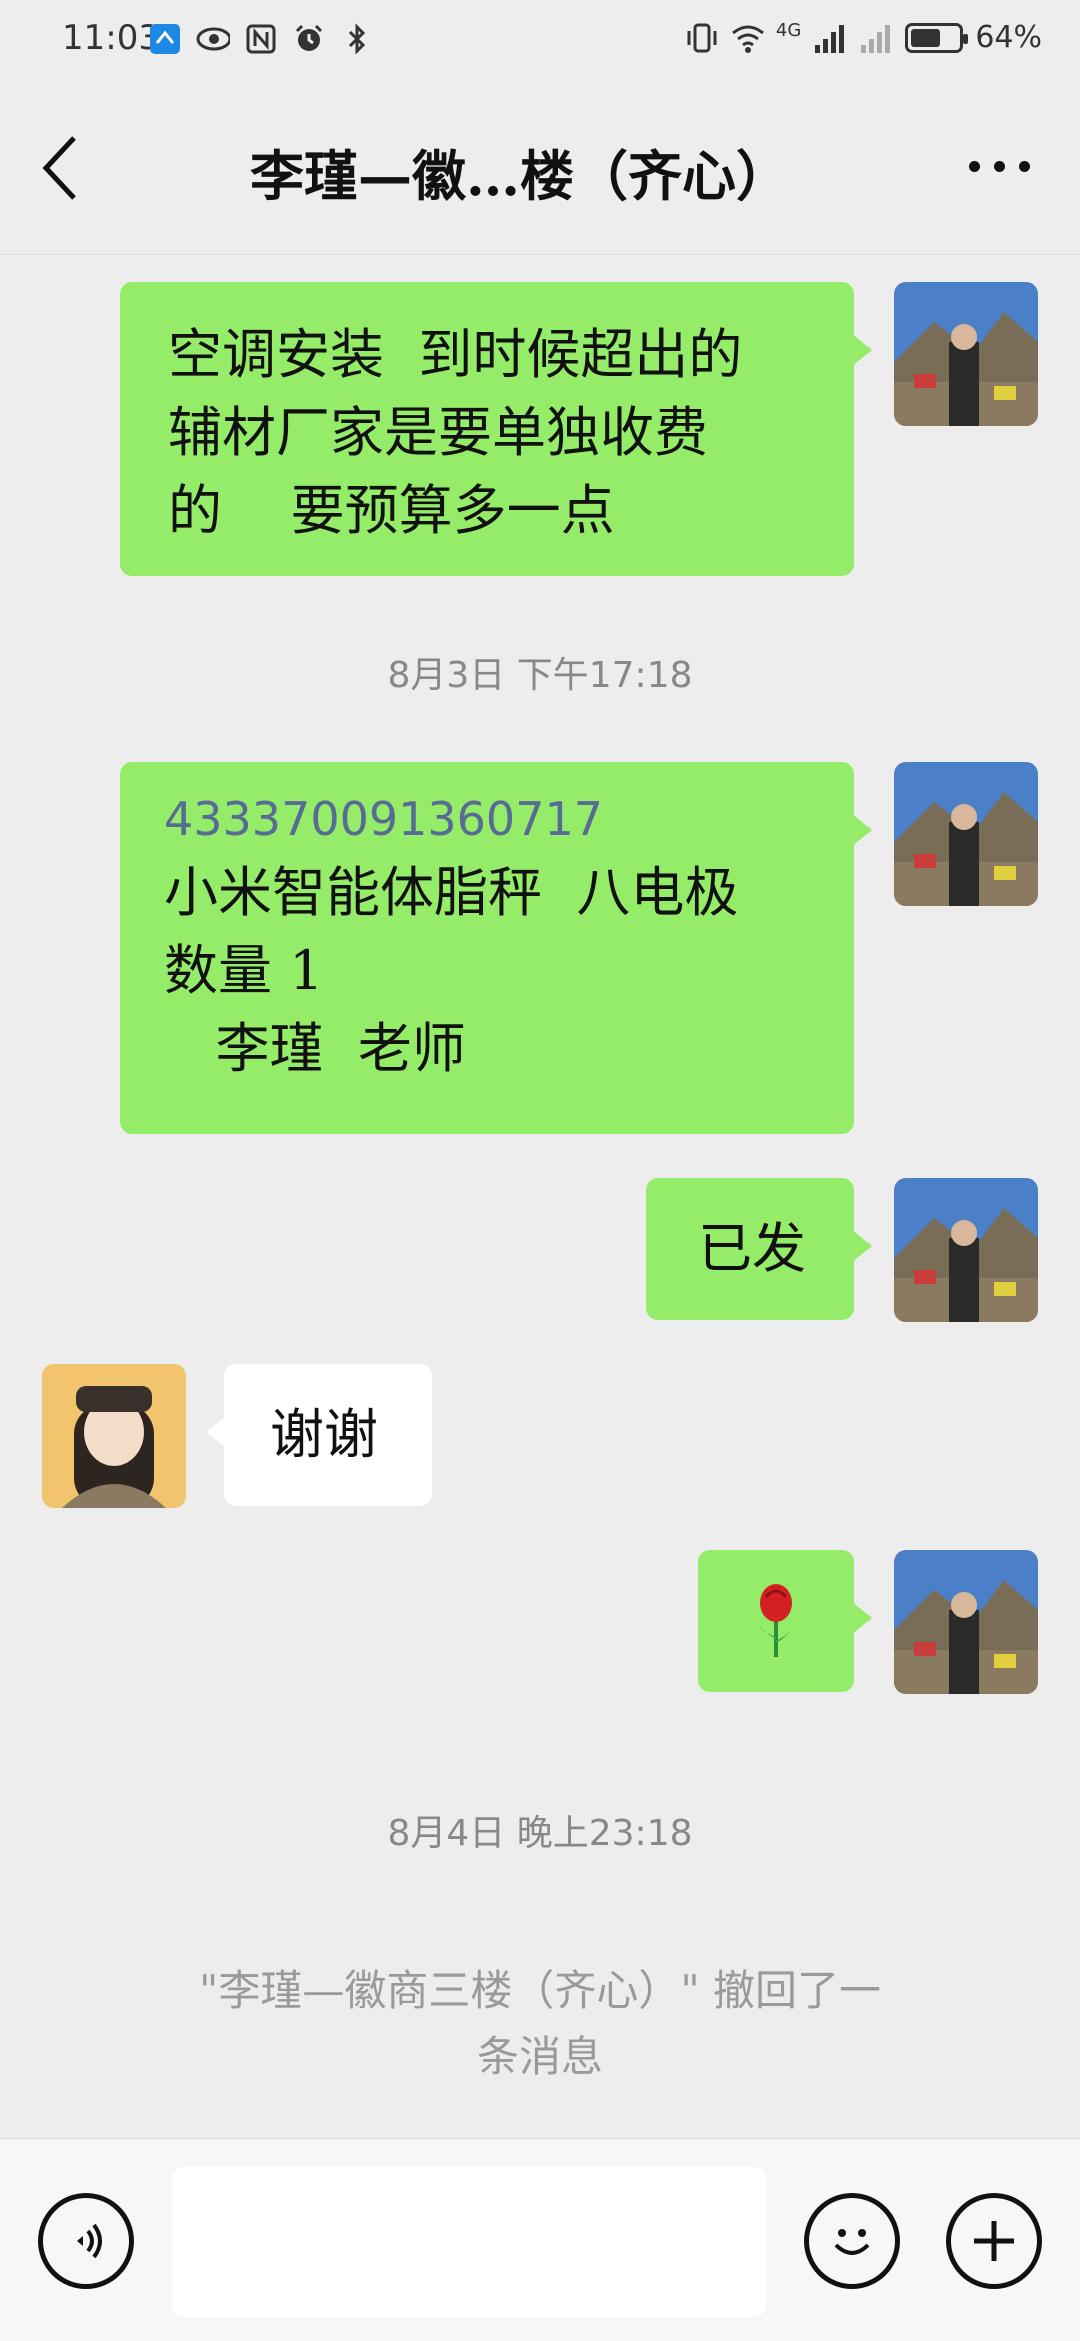 The width and height of the screenshot is (1080, 2341). I want to click on vibrate-icon, so click(701, 38).